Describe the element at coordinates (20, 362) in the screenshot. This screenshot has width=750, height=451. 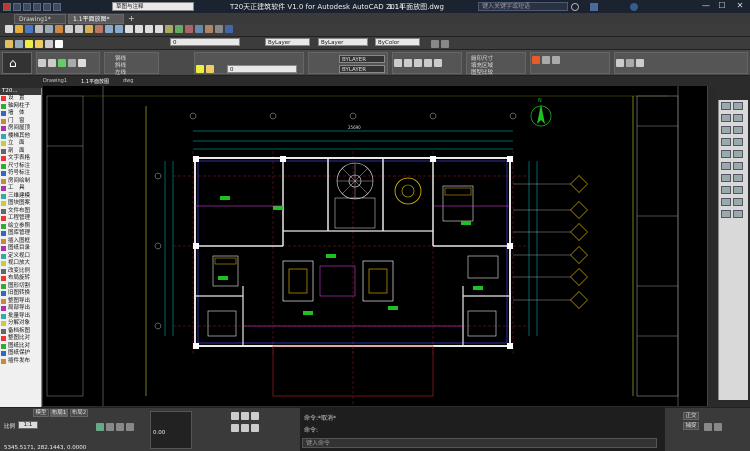
I see `palette-item: 插件发布` at that location.